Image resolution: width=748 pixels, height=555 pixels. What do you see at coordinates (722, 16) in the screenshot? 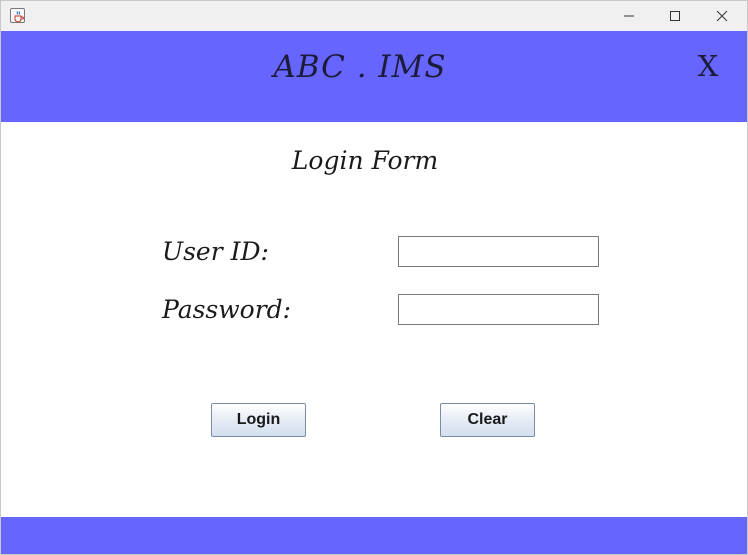
I see `close-icon` at bounding box center [722, 16].